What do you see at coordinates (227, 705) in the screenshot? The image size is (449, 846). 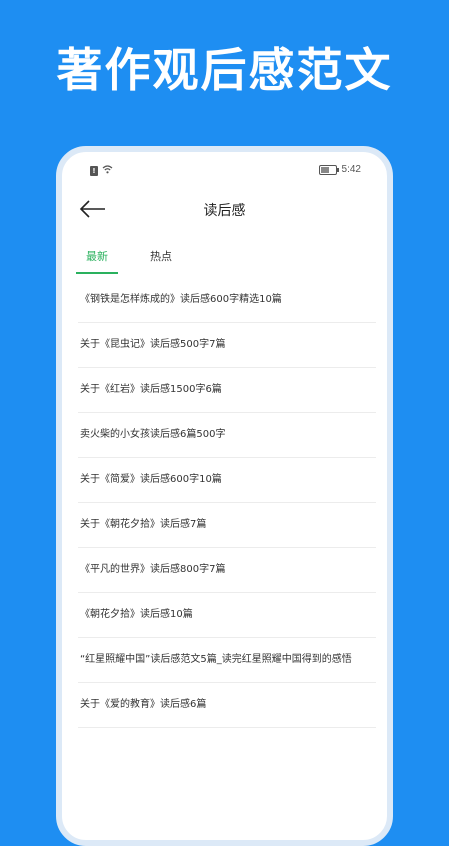 I see `list-item: 关于《爱的教育》读后感6篇` at bounding box center [227, 705].